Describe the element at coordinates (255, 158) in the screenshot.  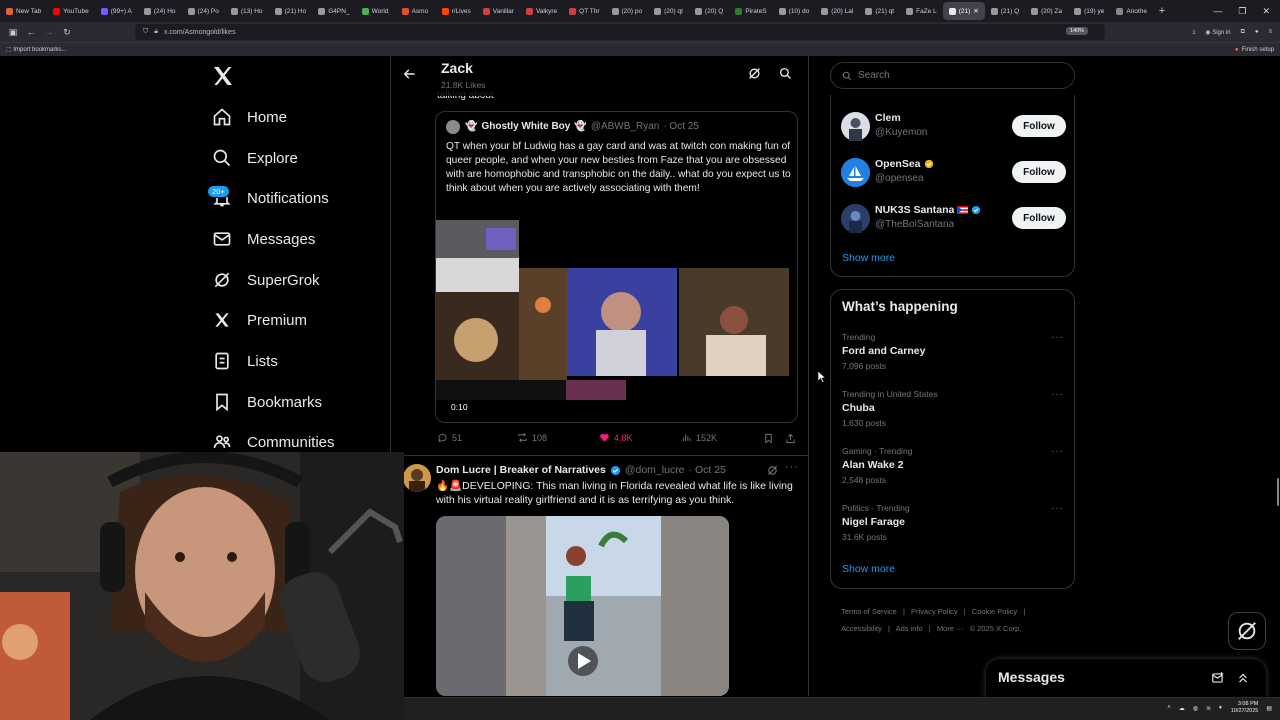
I see `sidebar-item-explore: Explore` at that location.